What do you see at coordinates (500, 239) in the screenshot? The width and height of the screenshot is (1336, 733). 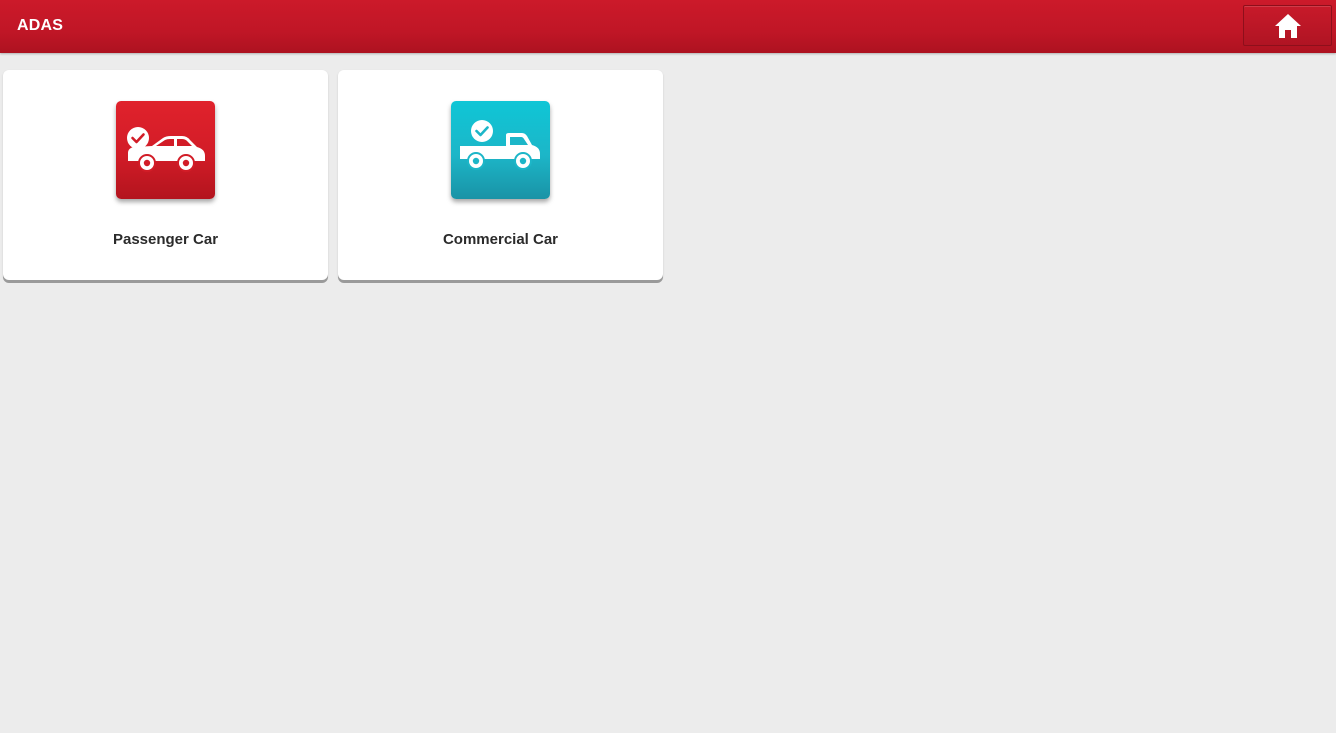 I see `commercial-car-label: Commercial Car` at bounding box center [500, 239].